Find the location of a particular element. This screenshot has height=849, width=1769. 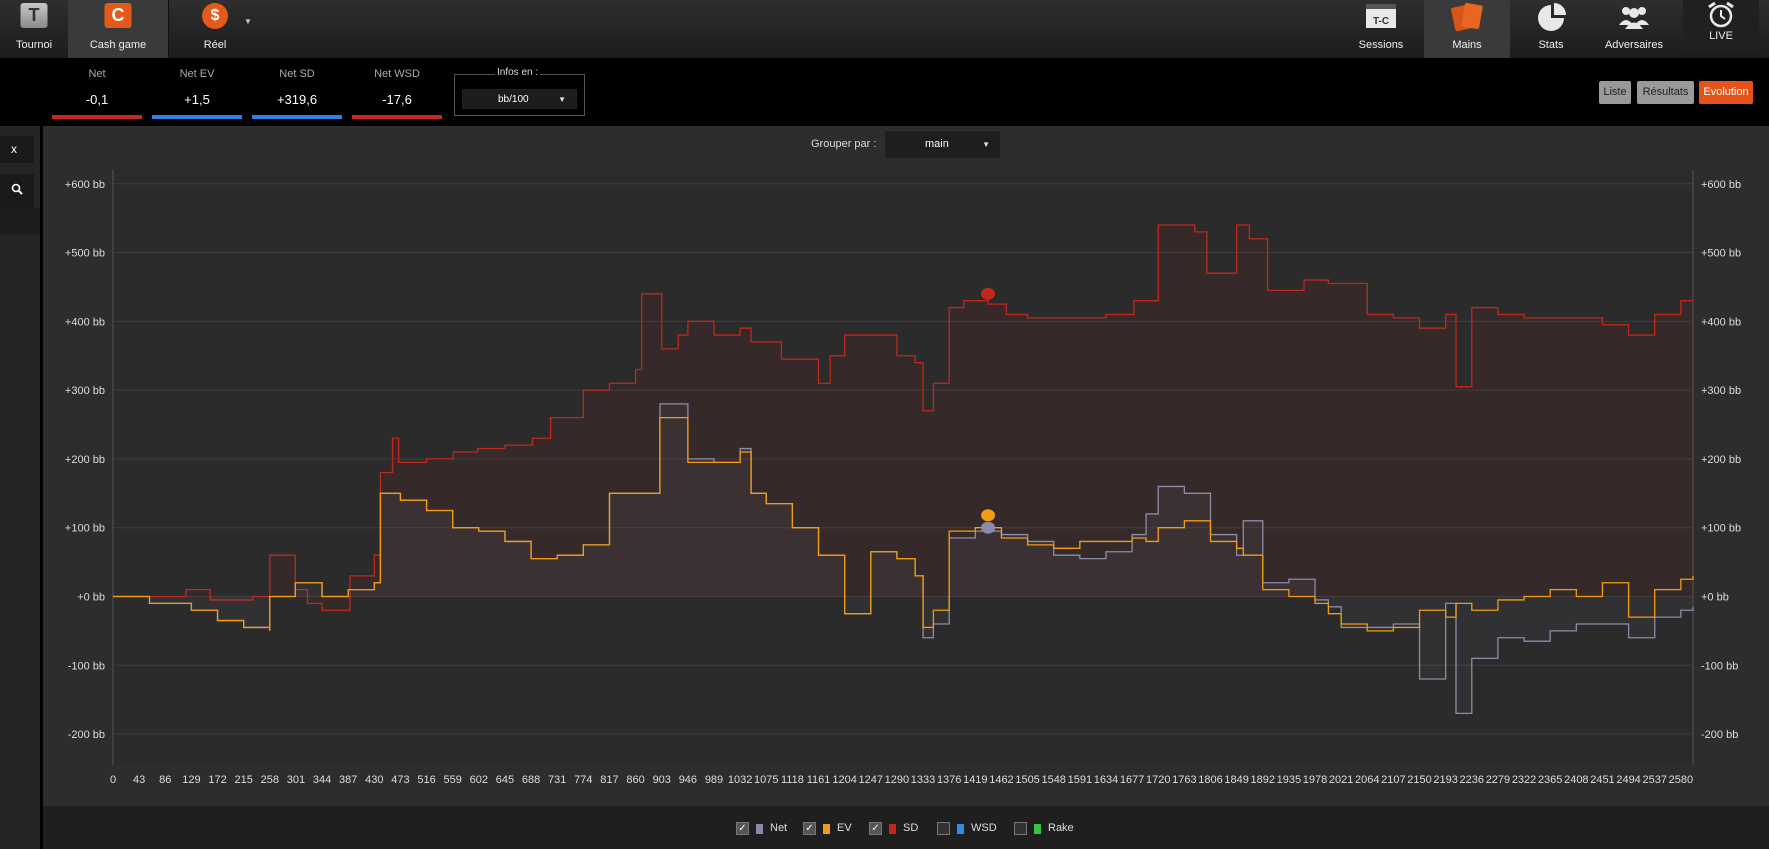

y-tick-label-right: -100 bb is located at coordinates (1719, 666).